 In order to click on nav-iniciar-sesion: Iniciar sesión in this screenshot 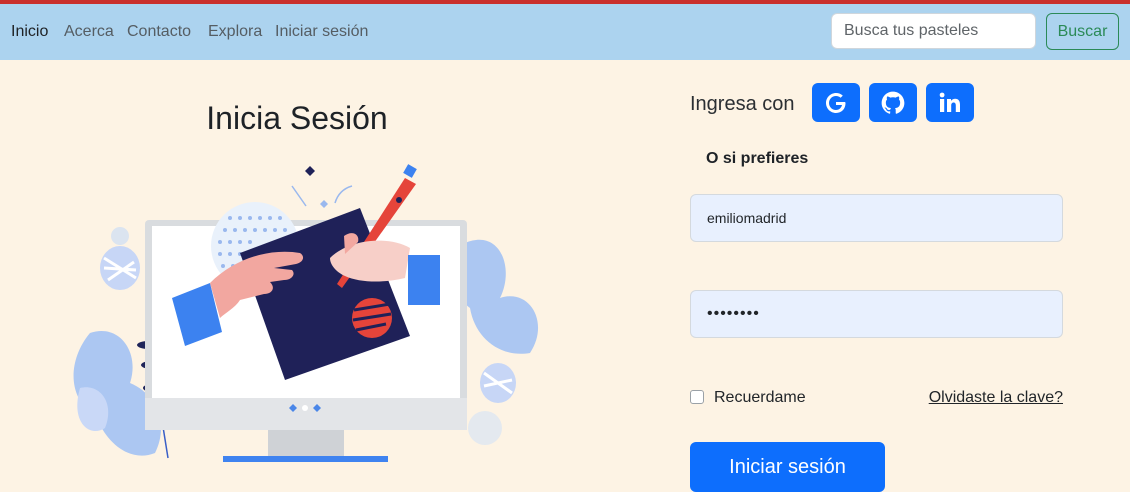, I will do `click(321, 32)`.